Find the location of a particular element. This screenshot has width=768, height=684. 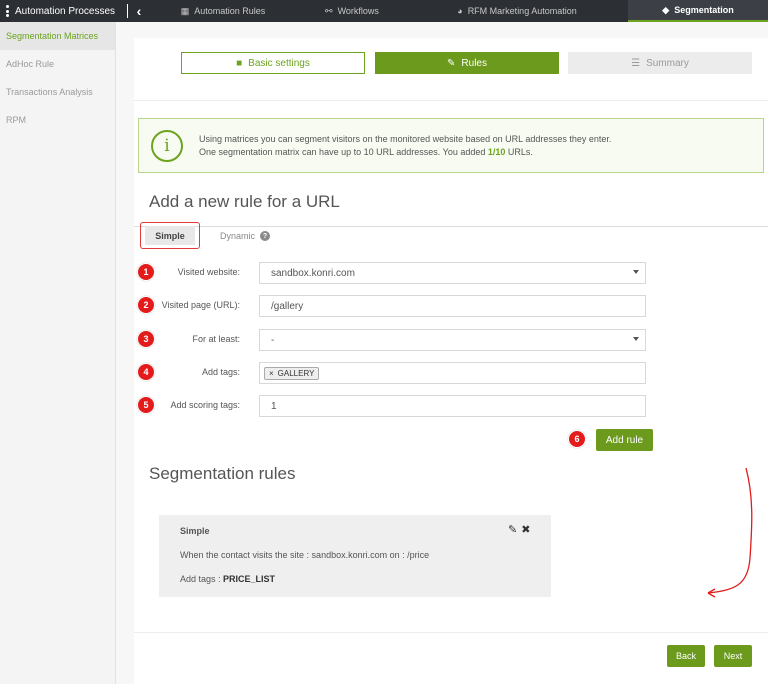

pie-icon: ◕ is located at coordinates (460, 11).